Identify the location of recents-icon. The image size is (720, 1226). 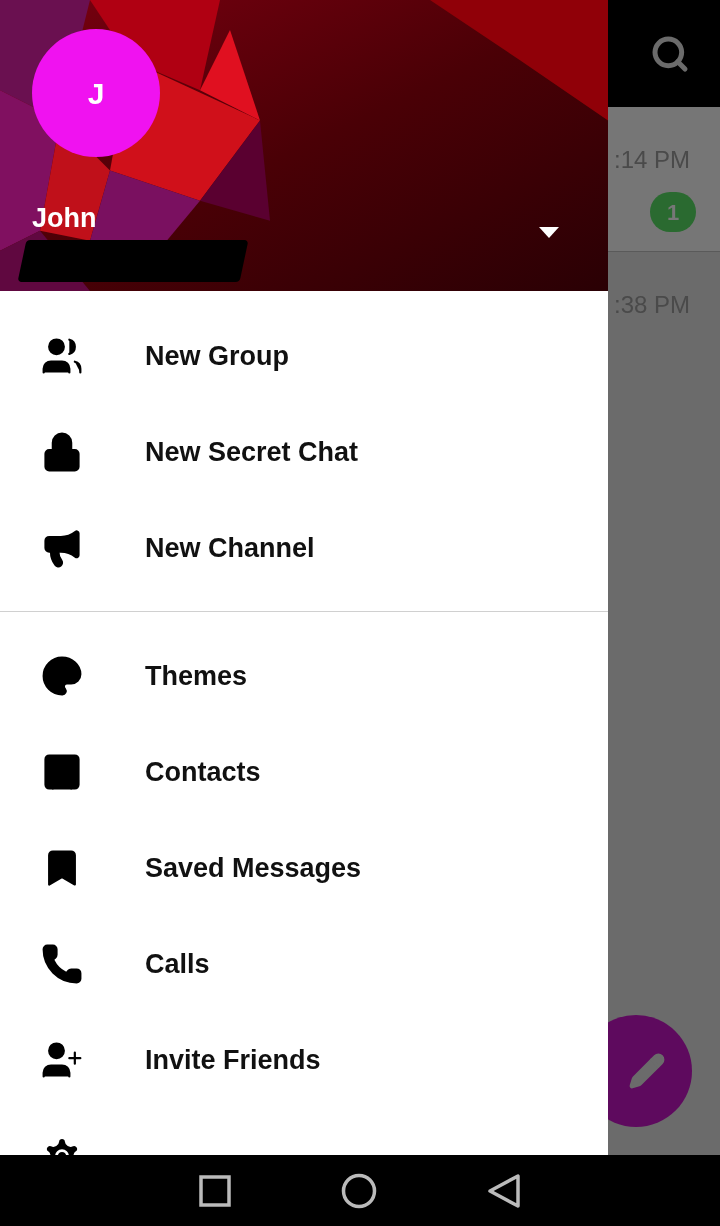
(215, 1190).